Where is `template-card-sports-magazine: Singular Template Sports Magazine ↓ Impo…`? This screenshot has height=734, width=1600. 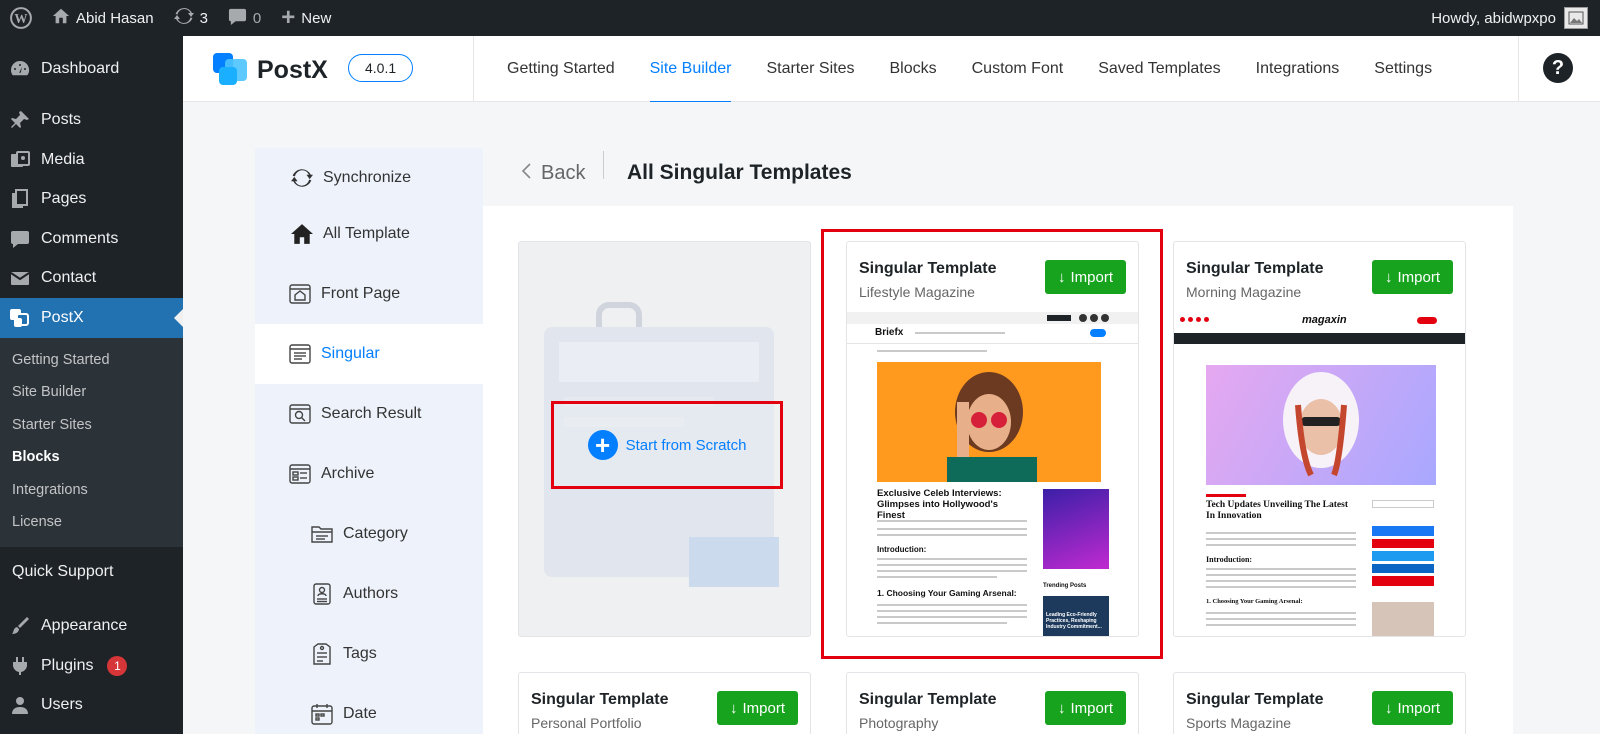
template-card-sports-magazine: Singular Template Sports Magazine ↓ Impo… is located at coordinates (1319, 703).